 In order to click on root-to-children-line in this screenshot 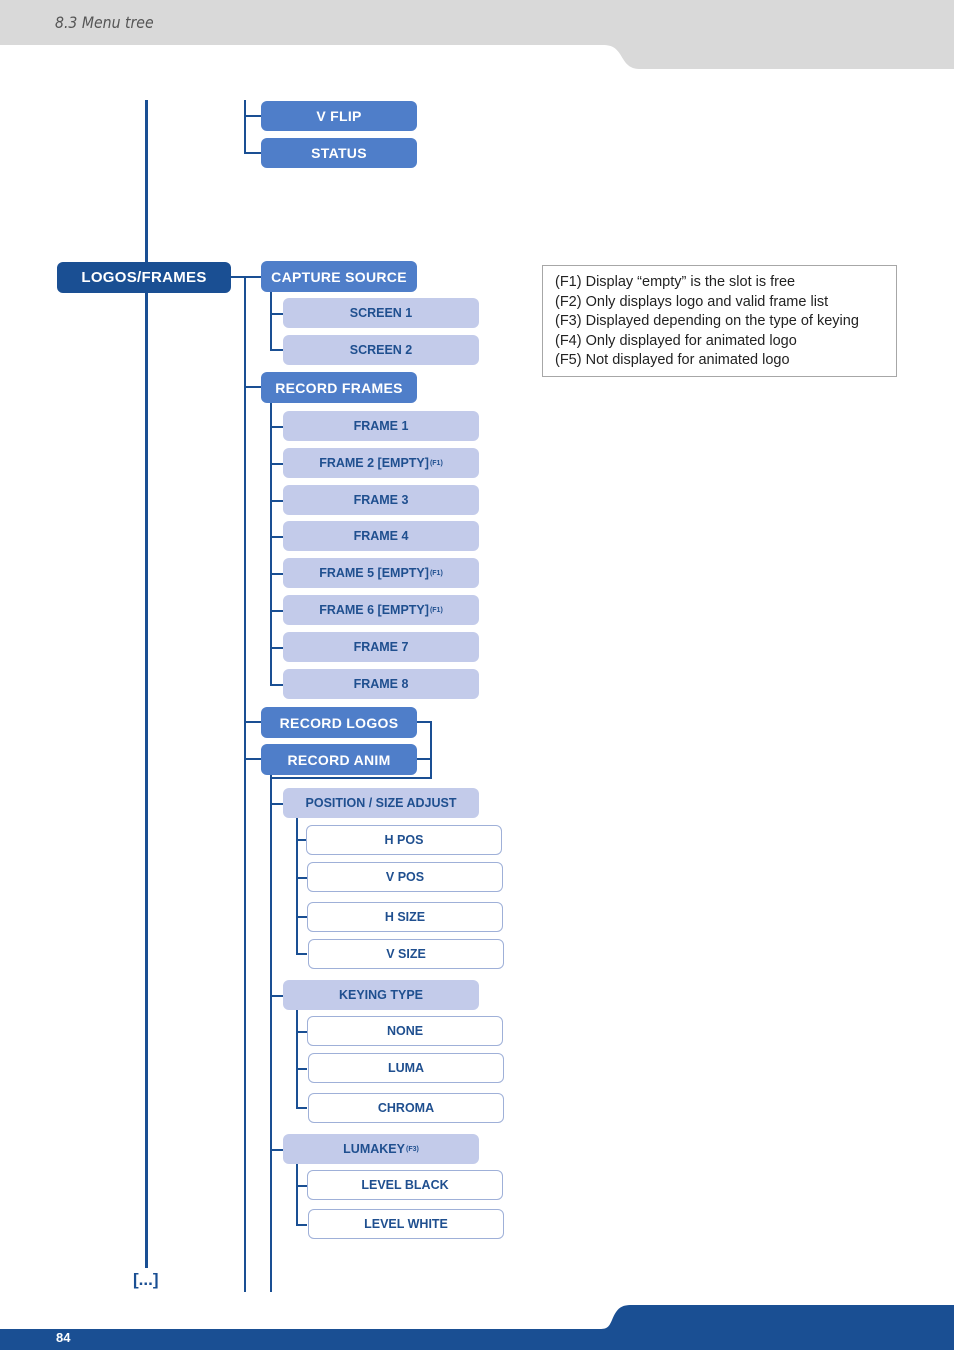, I will do `click(246, 277)`.